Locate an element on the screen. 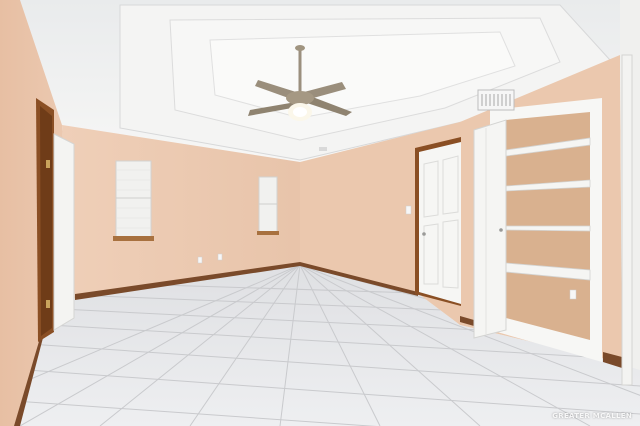 The height and width of the screenshot is (426, 640). closet is located at coordinates (546, 230).